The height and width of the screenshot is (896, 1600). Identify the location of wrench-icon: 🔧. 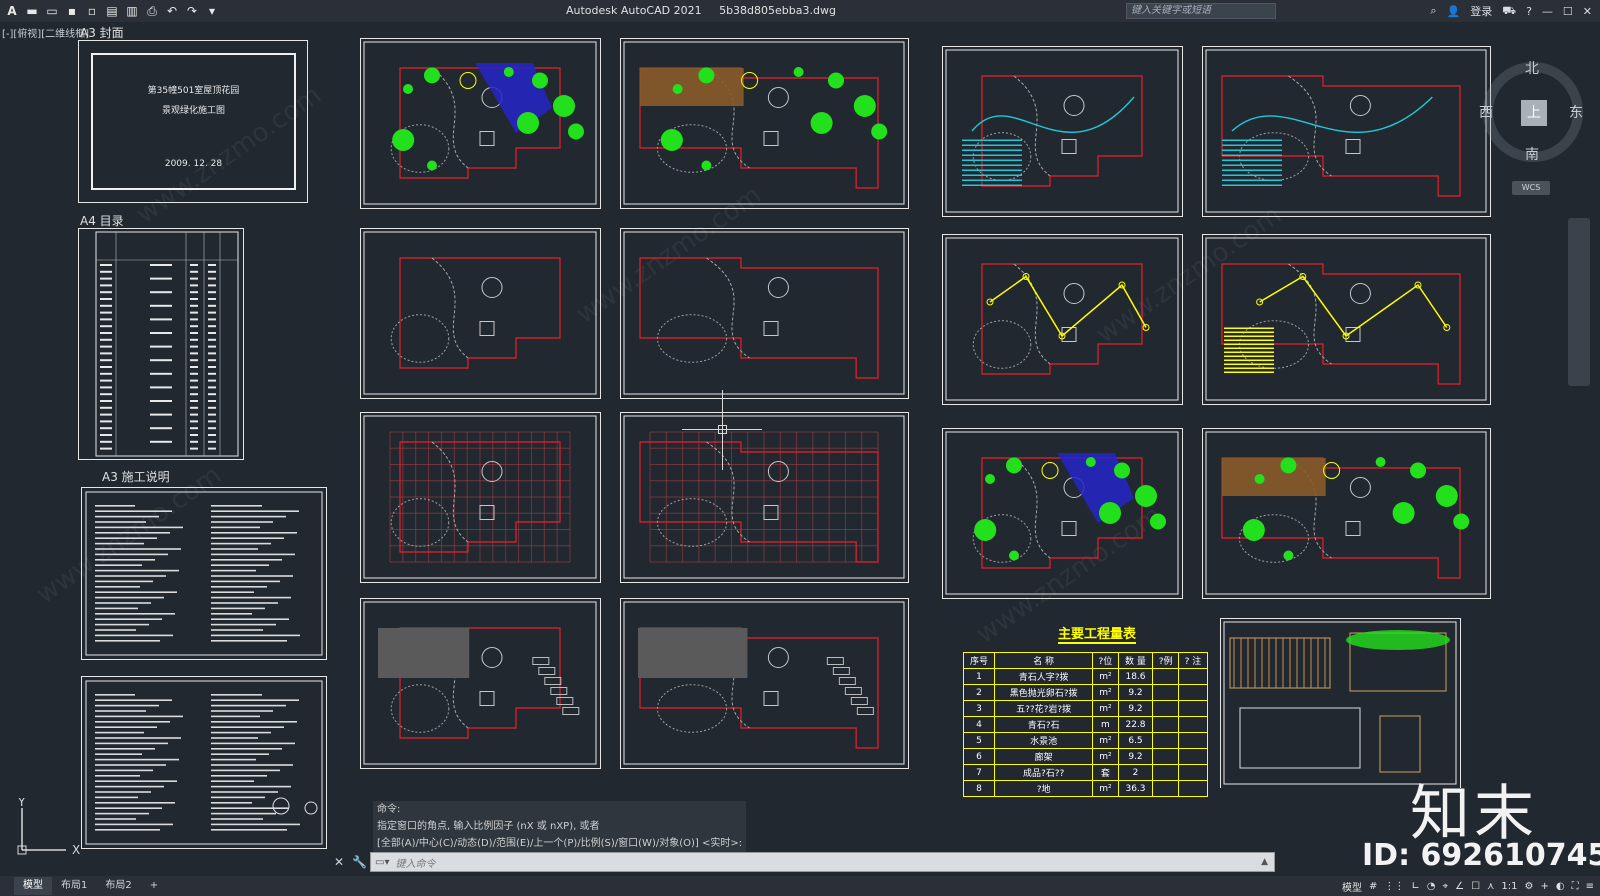
(359, 862).